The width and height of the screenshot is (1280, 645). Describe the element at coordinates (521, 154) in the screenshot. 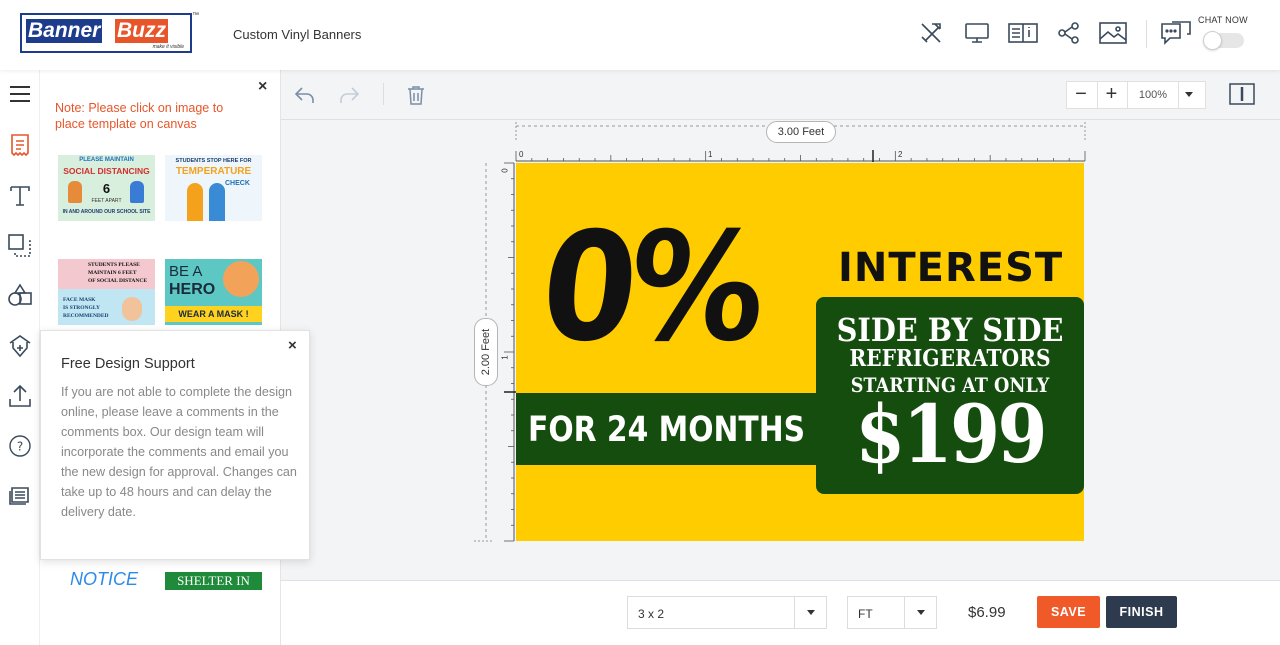

I see `h-ruler-label-0: 0` at that location.